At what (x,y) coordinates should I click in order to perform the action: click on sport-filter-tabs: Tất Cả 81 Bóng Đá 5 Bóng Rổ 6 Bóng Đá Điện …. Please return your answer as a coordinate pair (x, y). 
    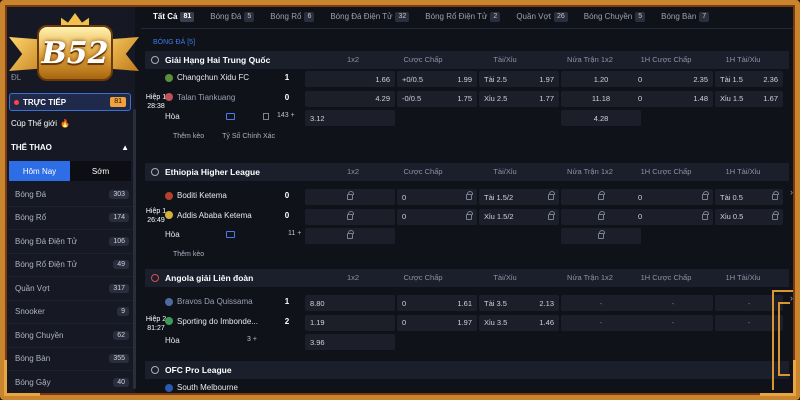
    Looking at the image, I should click on (468, 17).